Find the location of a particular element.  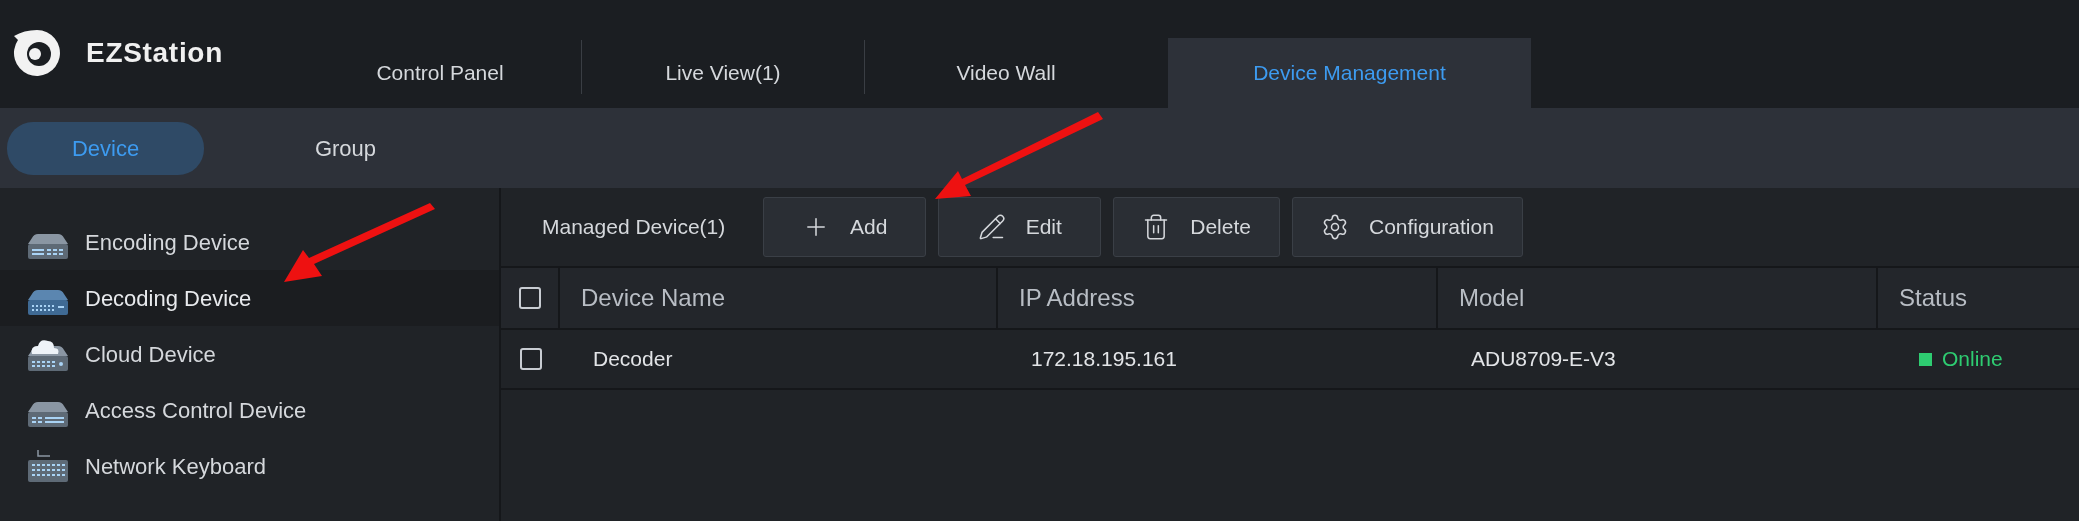

column-header: Status is located at coordinates (1933, 298).